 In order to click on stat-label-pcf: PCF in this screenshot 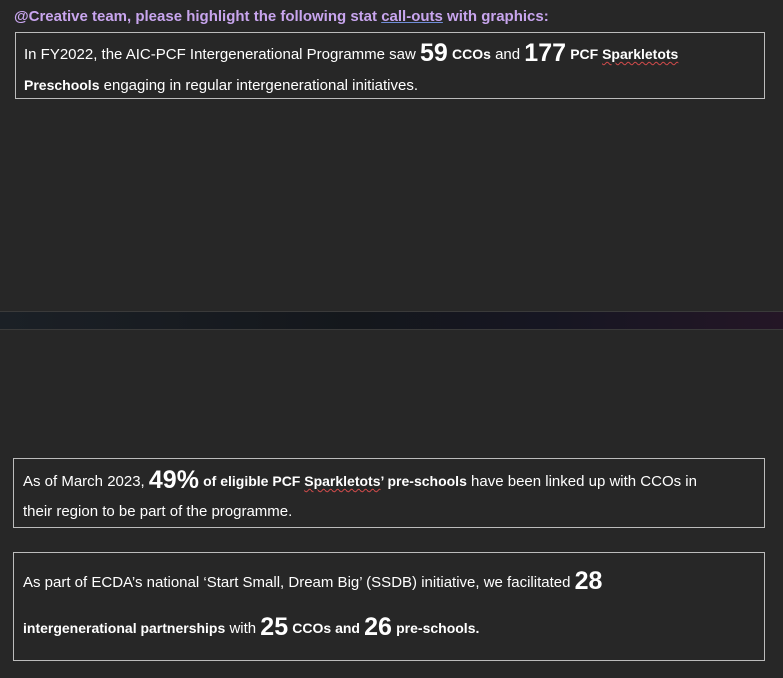, I will do `click(586, 54)`.